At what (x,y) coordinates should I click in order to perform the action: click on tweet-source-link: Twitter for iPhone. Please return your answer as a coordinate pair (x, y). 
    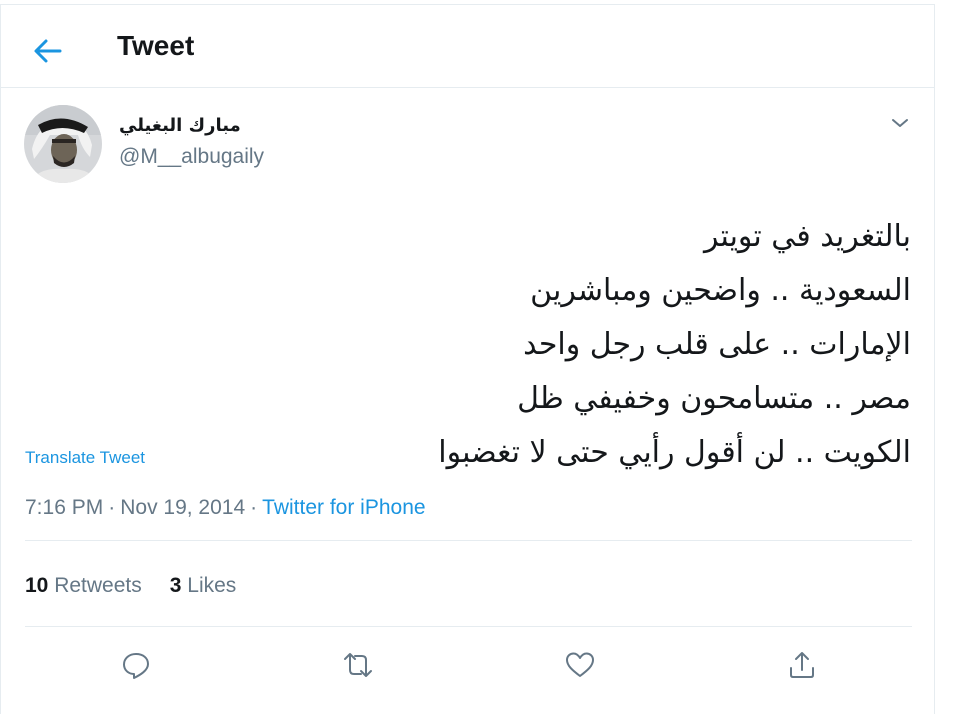
    Looking at the image, I should click on (343, 507).